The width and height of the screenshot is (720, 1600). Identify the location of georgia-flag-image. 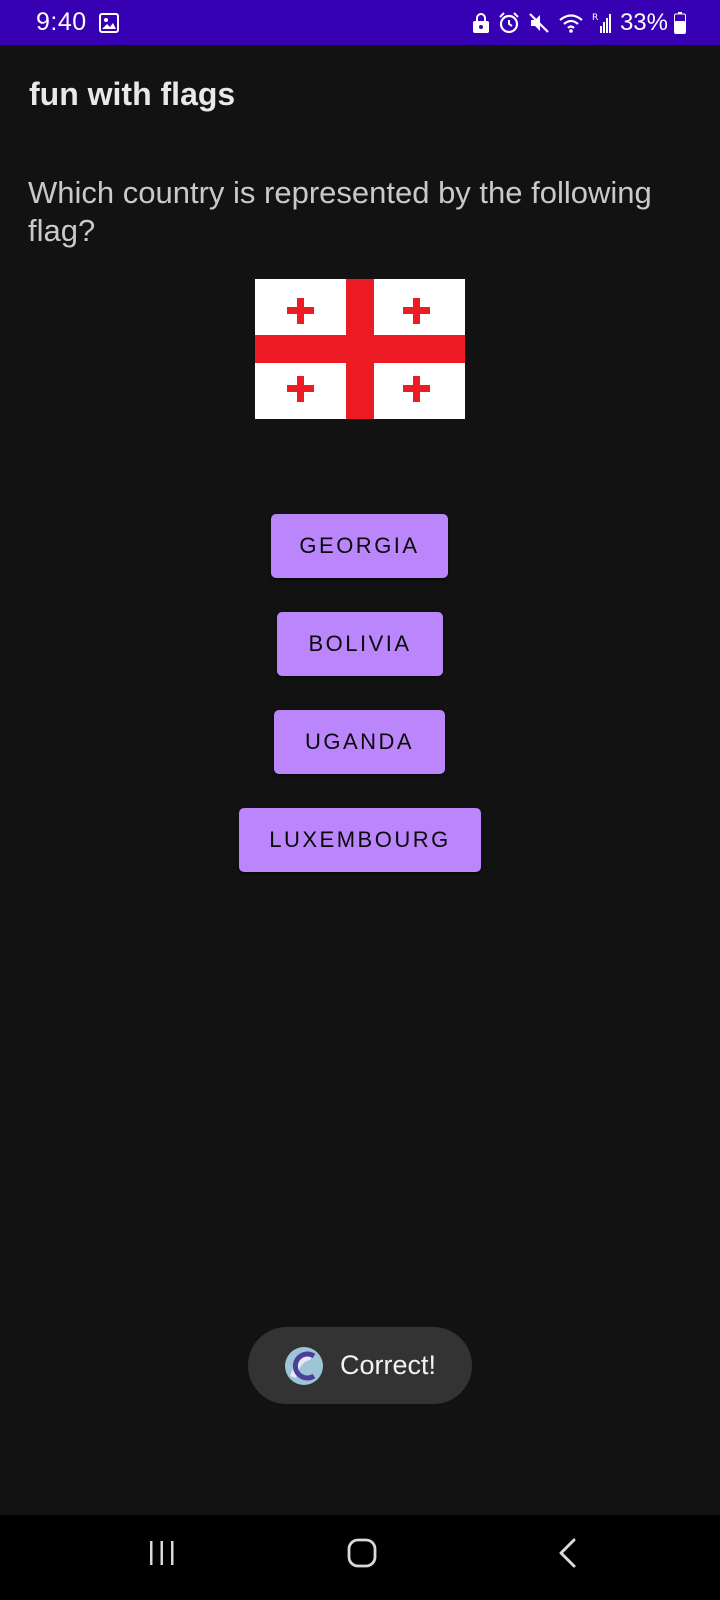
(360, 349).